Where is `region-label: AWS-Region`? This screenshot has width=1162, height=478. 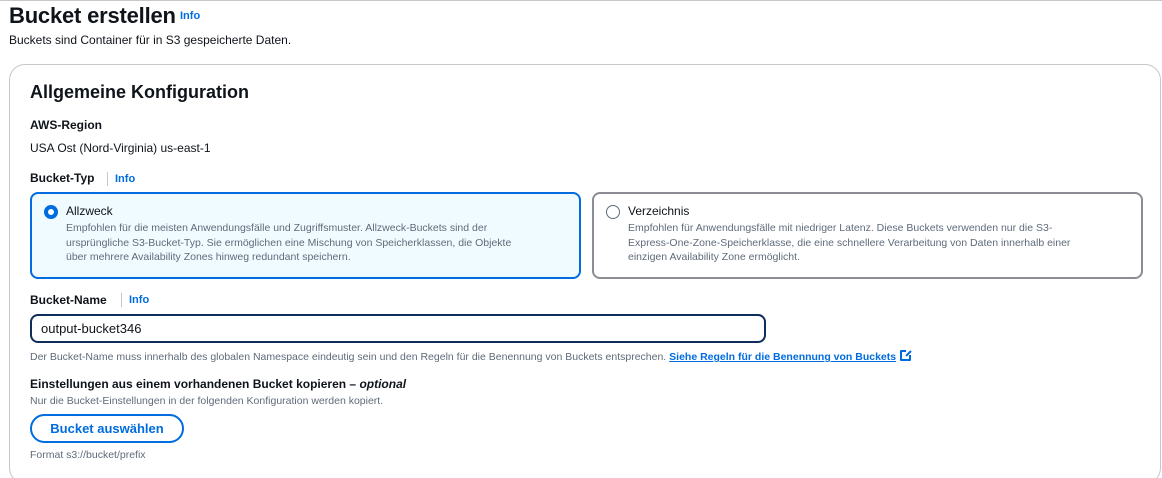
region-label: AWS-Region is located at coordinates (66, 125).